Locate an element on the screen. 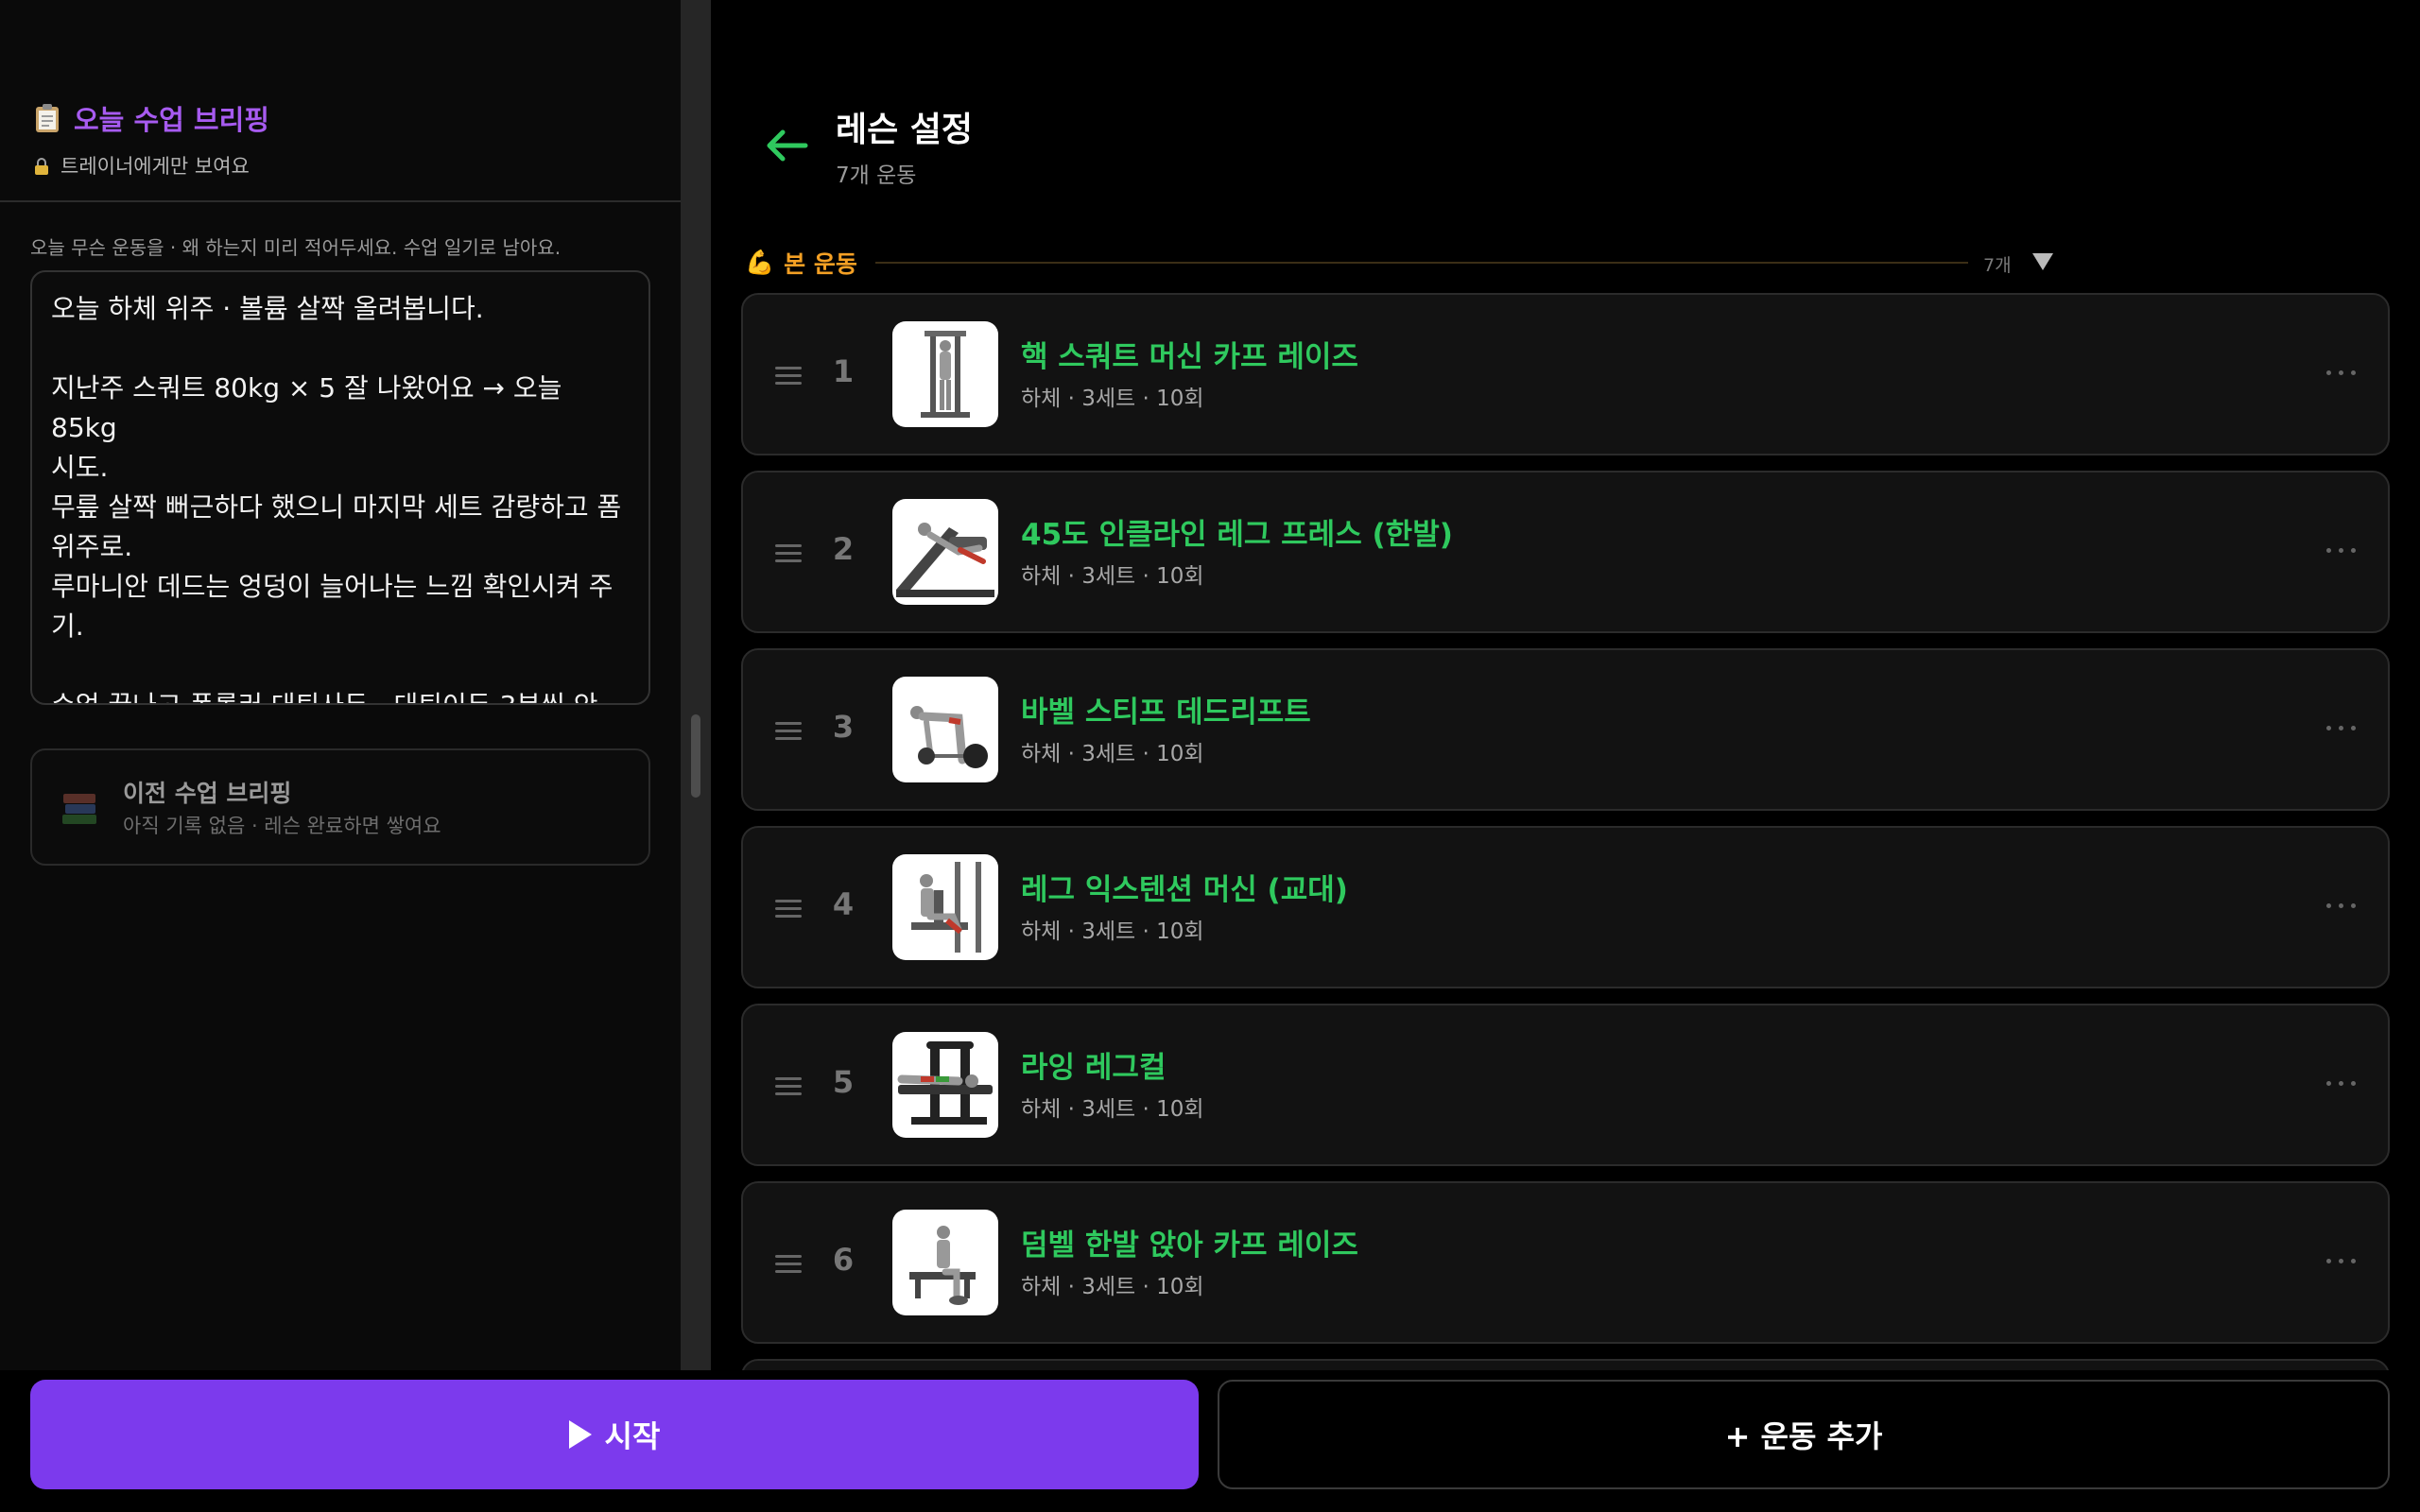  briefing-subtitle-row: 트레이너에게만 보여요 is located at coordinates (151, 165).